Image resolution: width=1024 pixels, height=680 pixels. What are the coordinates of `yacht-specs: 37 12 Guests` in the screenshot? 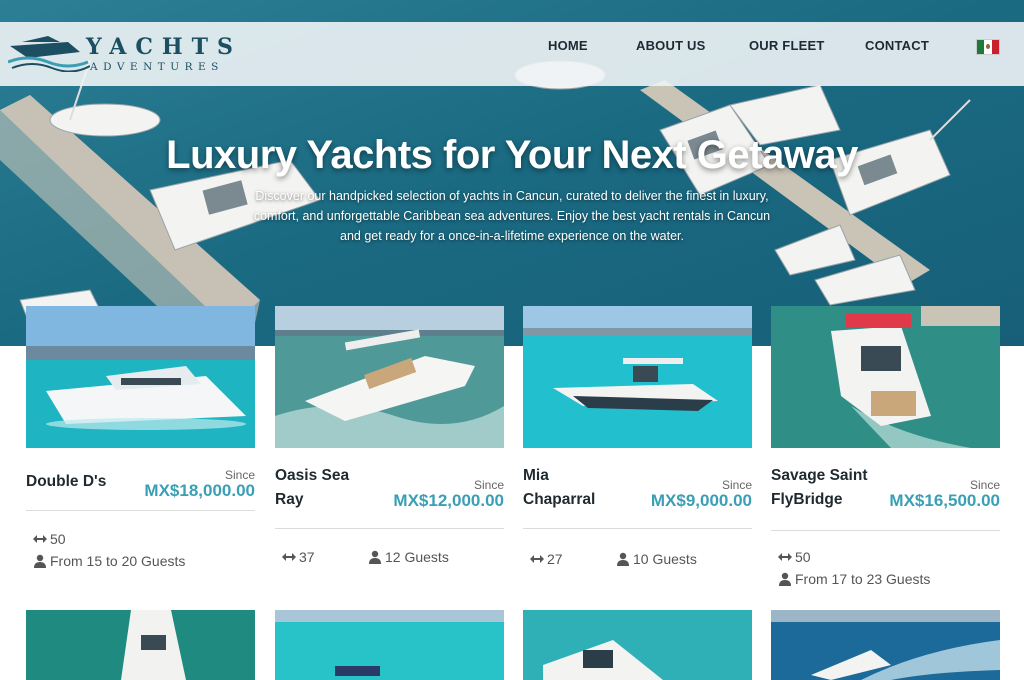 It's located at (365, 557).